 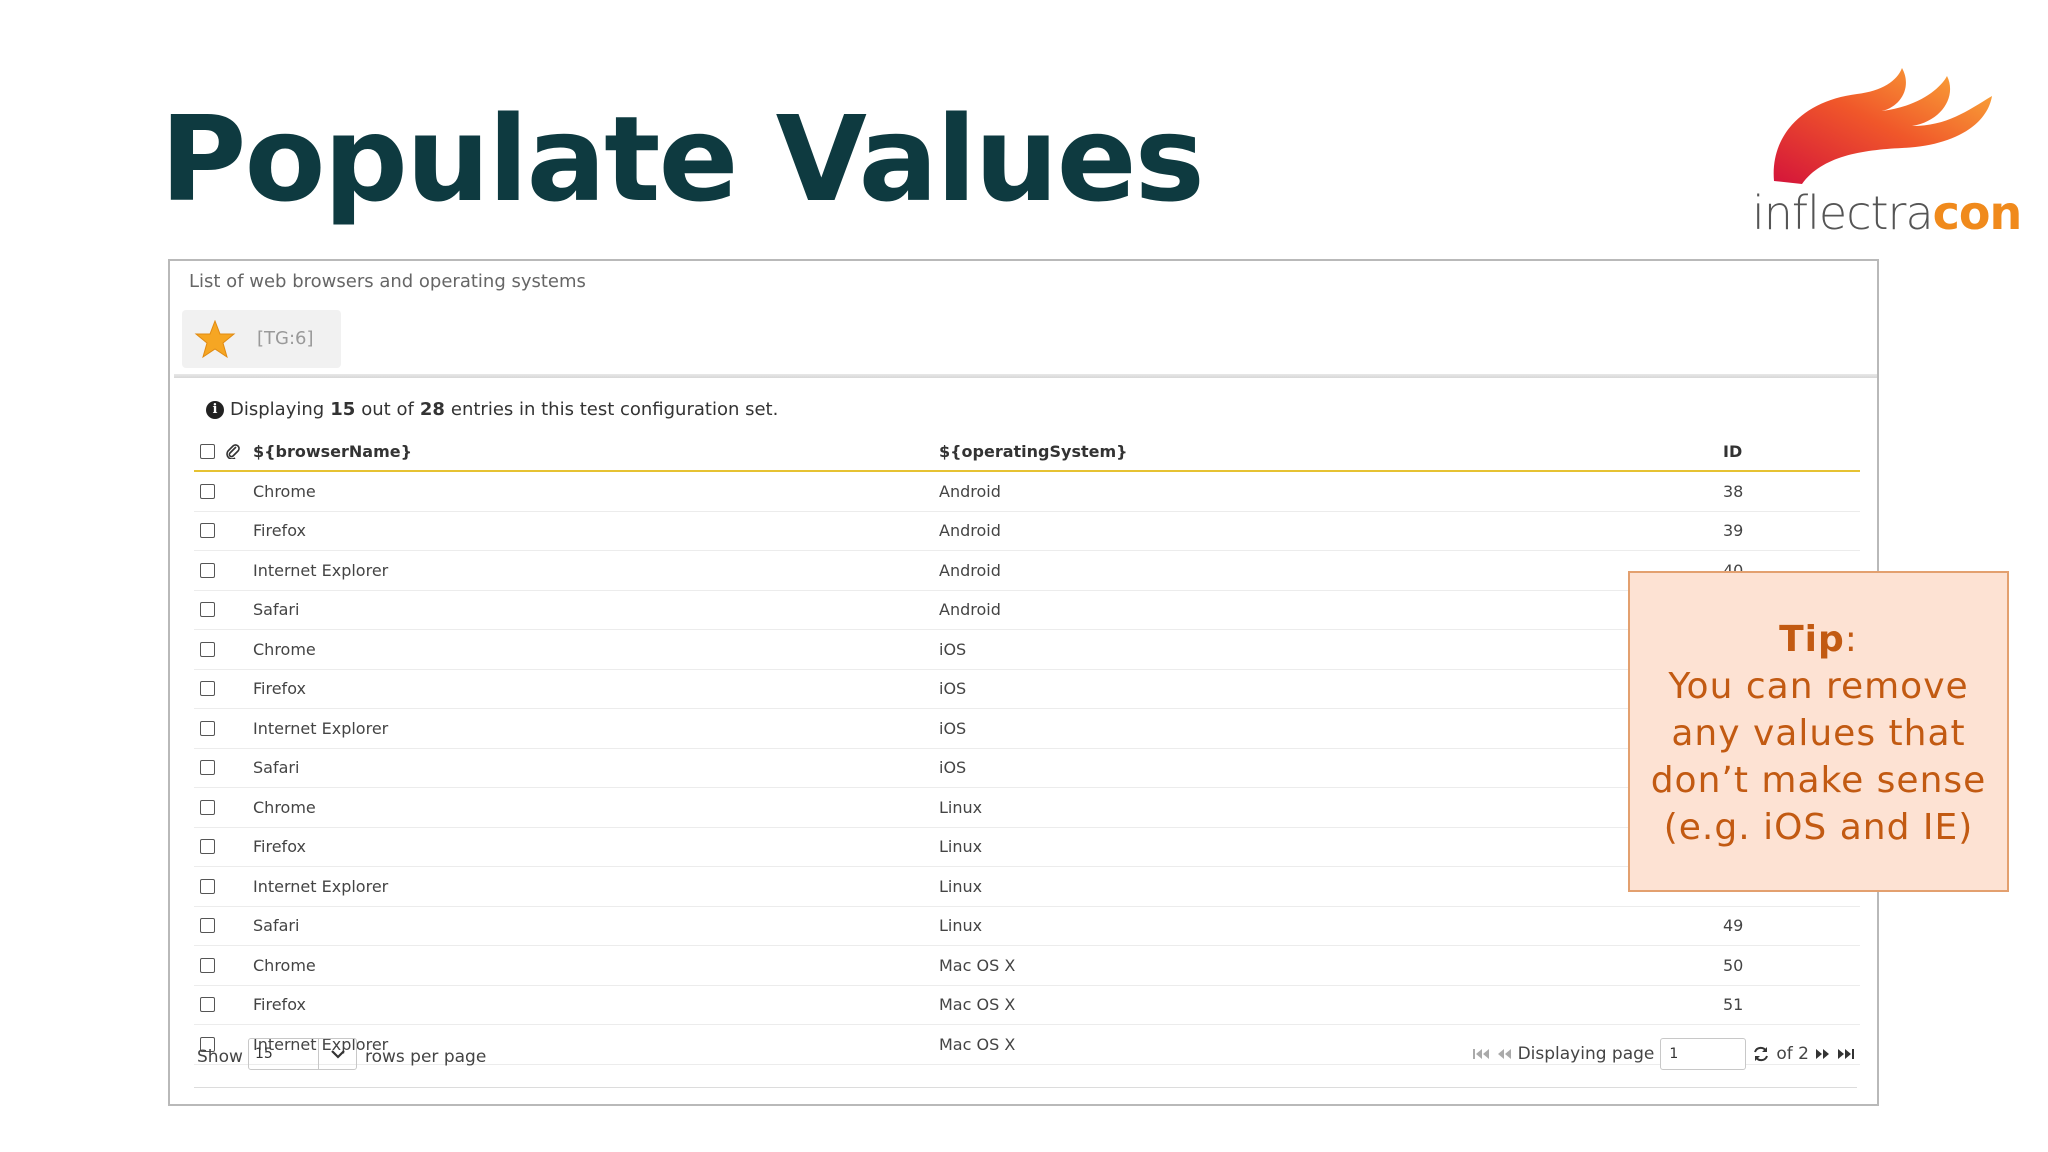 I want to click on tip-line: don’t make sense, so click(x=1818, y=780).